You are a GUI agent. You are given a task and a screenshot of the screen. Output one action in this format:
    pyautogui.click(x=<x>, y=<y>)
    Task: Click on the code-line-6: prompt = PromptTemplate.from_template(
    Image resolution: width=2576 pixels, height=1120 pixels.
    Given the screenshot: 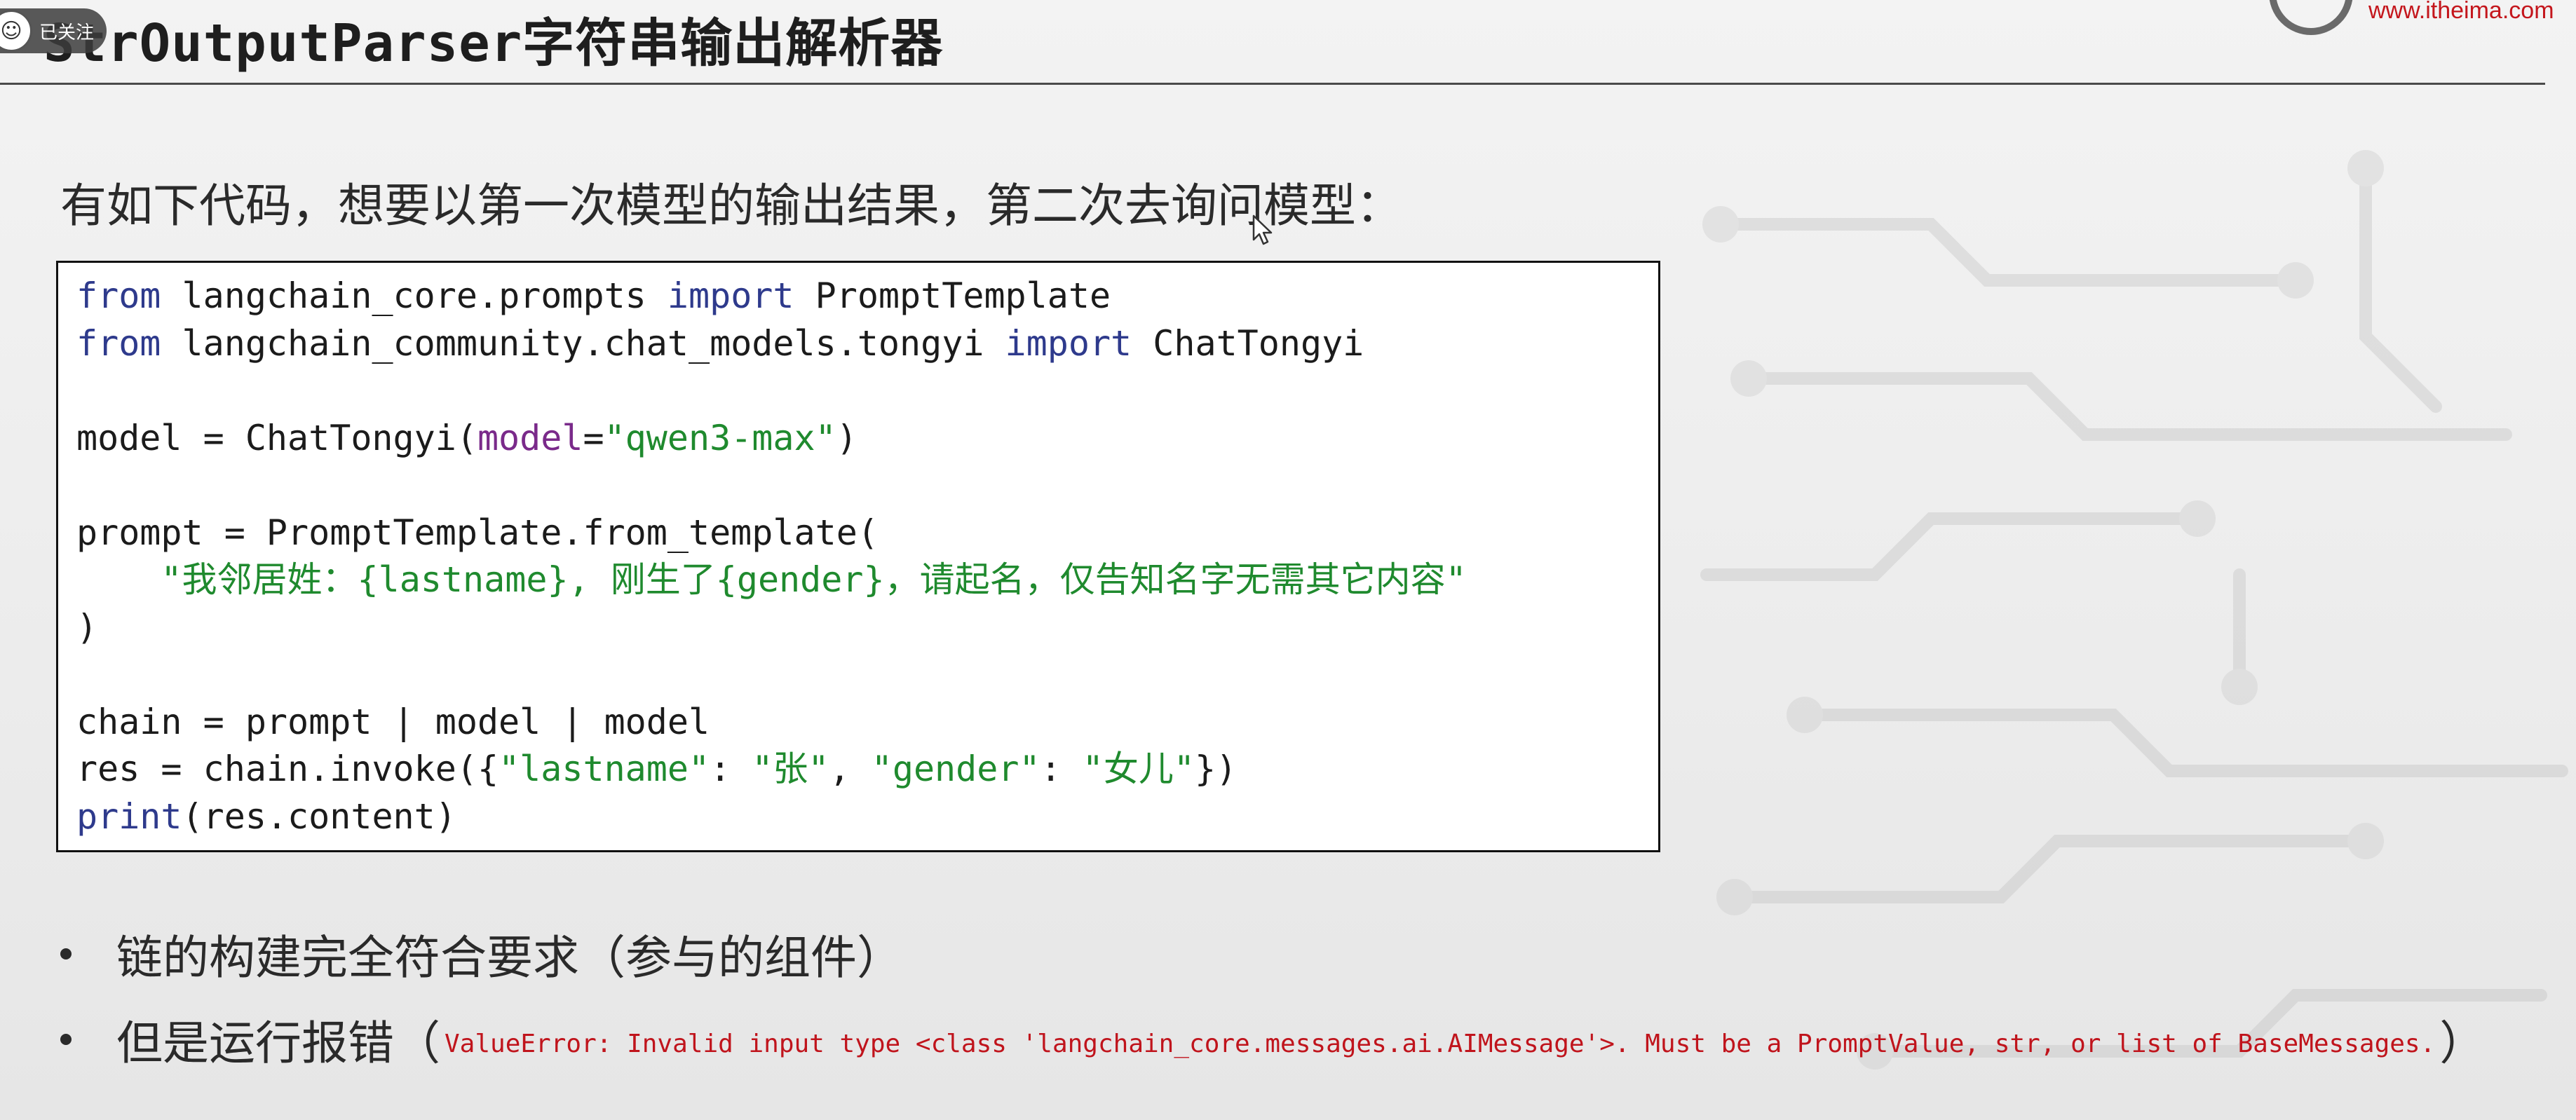 What is the action you would take?
    pyautogui.click(x=477, y=532)
    